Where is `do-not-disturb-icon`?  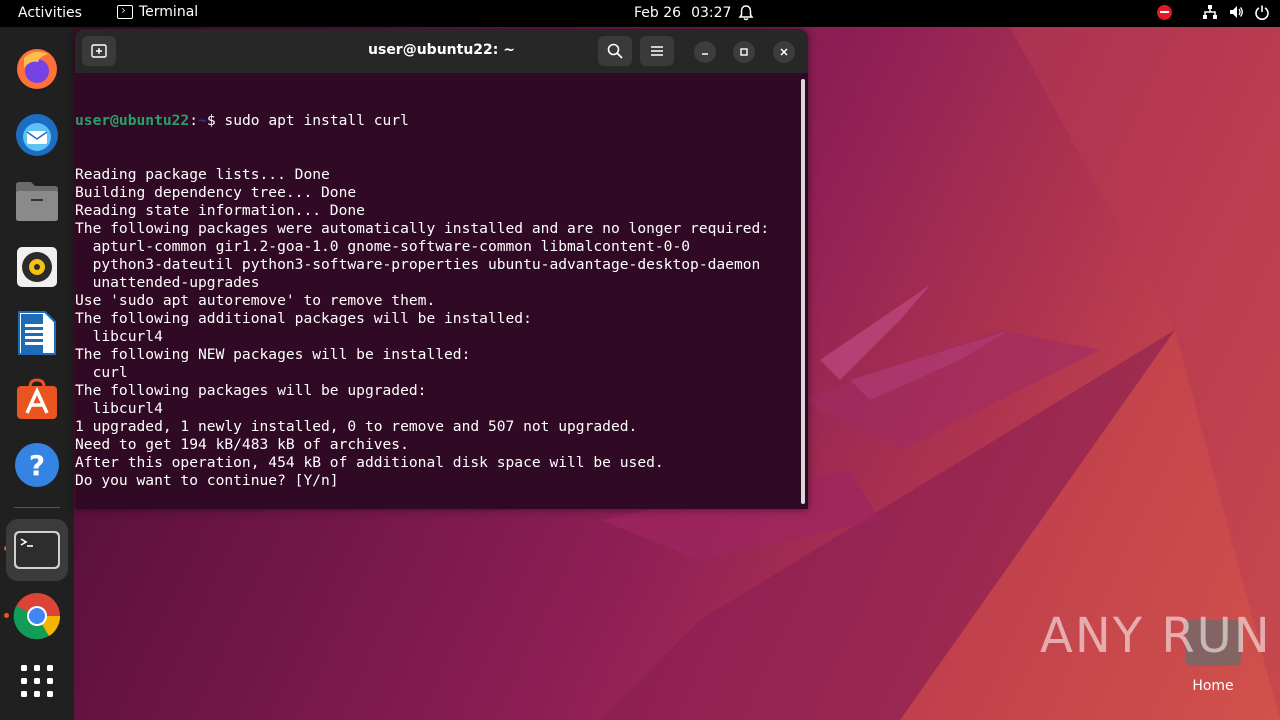 do-not-disturb-icon is located at coordinates (1164, 12).